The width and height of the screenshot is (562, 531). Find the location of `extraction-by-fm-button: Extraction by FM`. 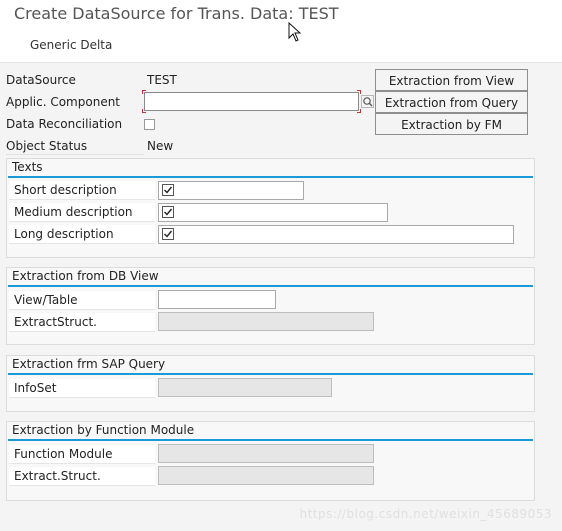

extraction-by-fm-button: Extraction by FM is located at coordinates (451, 124).